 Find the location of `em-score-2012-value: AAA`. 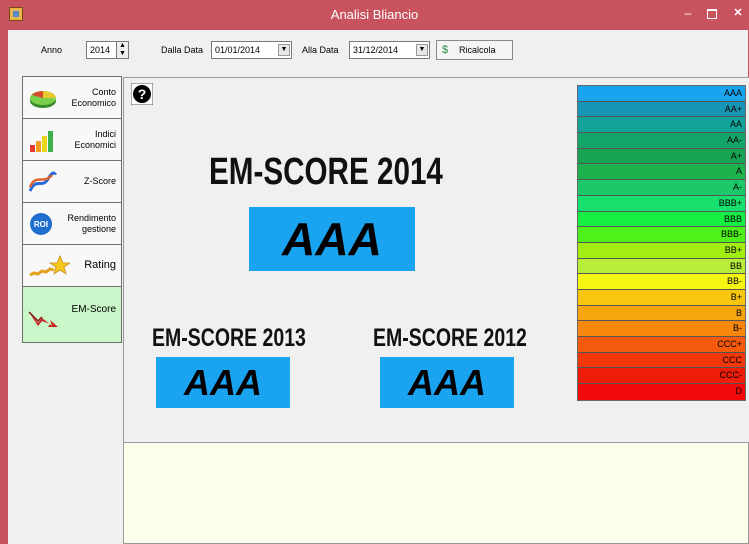

em-score-2012-value: AAA is located at coordinates (447, 382).